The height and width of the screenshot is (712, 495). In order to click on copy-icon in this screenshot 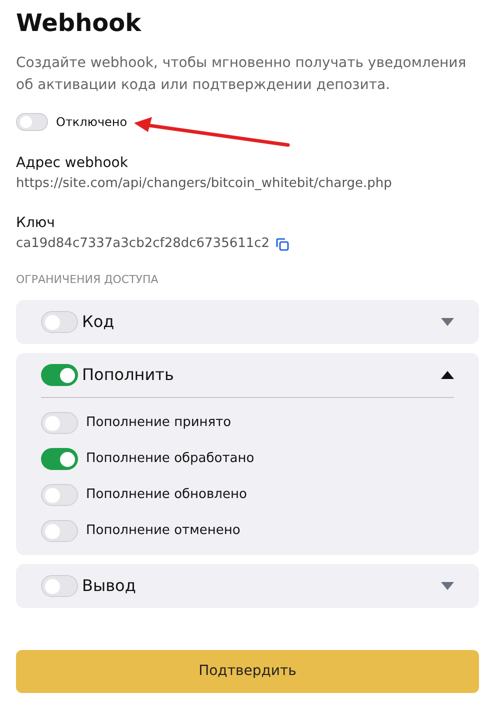, I will do `click(282, 244)`.